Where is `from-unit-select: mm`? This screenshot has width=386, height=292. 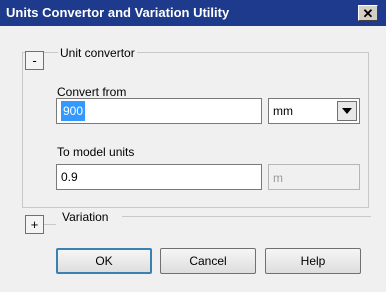
from-unit-select: mm is located at coordinates (314, 111).